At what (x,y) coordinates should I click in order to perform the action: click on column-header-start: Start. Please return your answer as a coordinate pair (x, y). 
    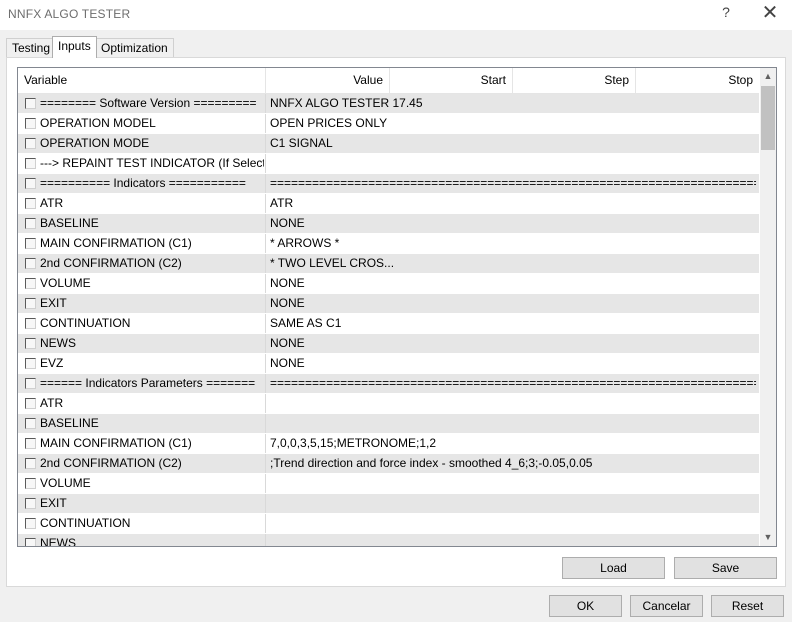
    Looking at the image, I should click on (451, 80).